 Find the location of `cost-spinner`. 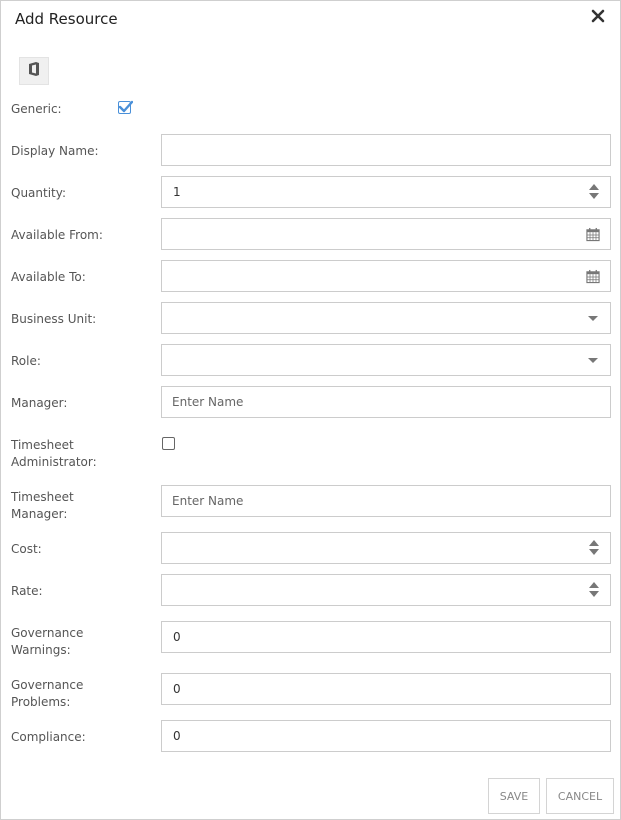

cost-spinner is located at coordinates (594, 548).